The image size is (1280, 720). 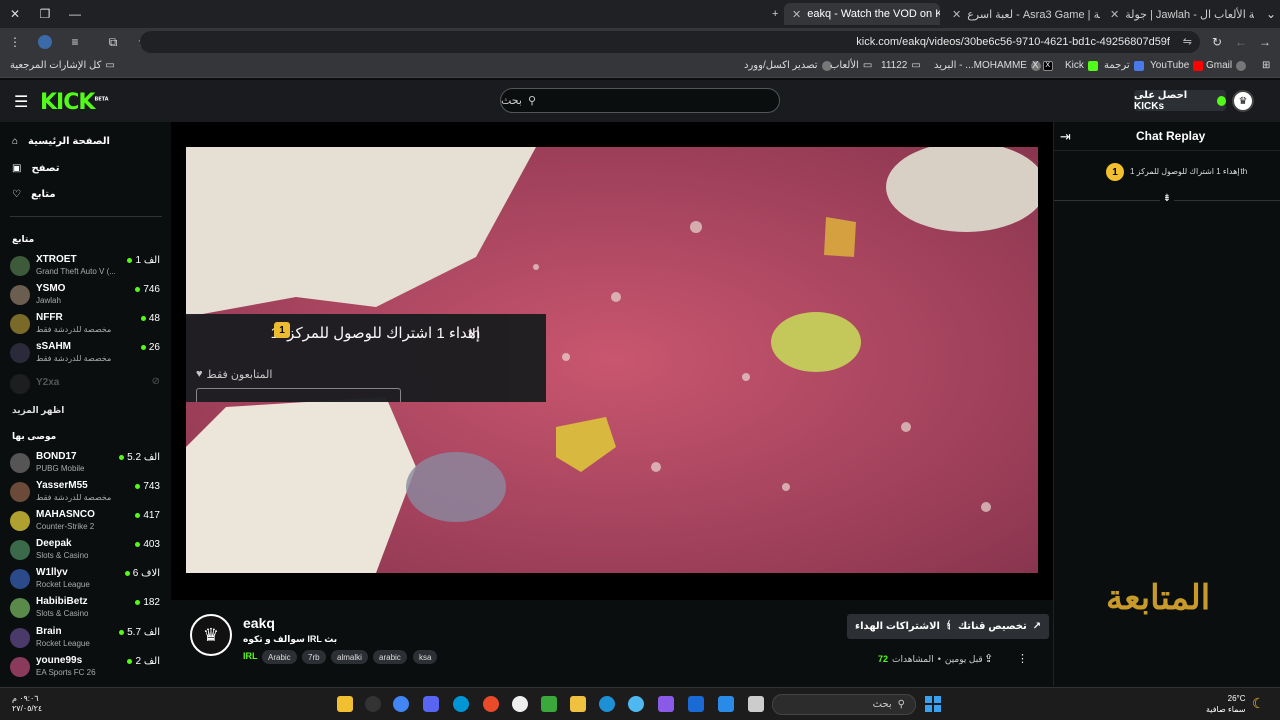 What do you see at coordinates (1124, 65) in the screenshot?
I see `bookmark-translate: ترجمة` at bounding box center [1124, 65].